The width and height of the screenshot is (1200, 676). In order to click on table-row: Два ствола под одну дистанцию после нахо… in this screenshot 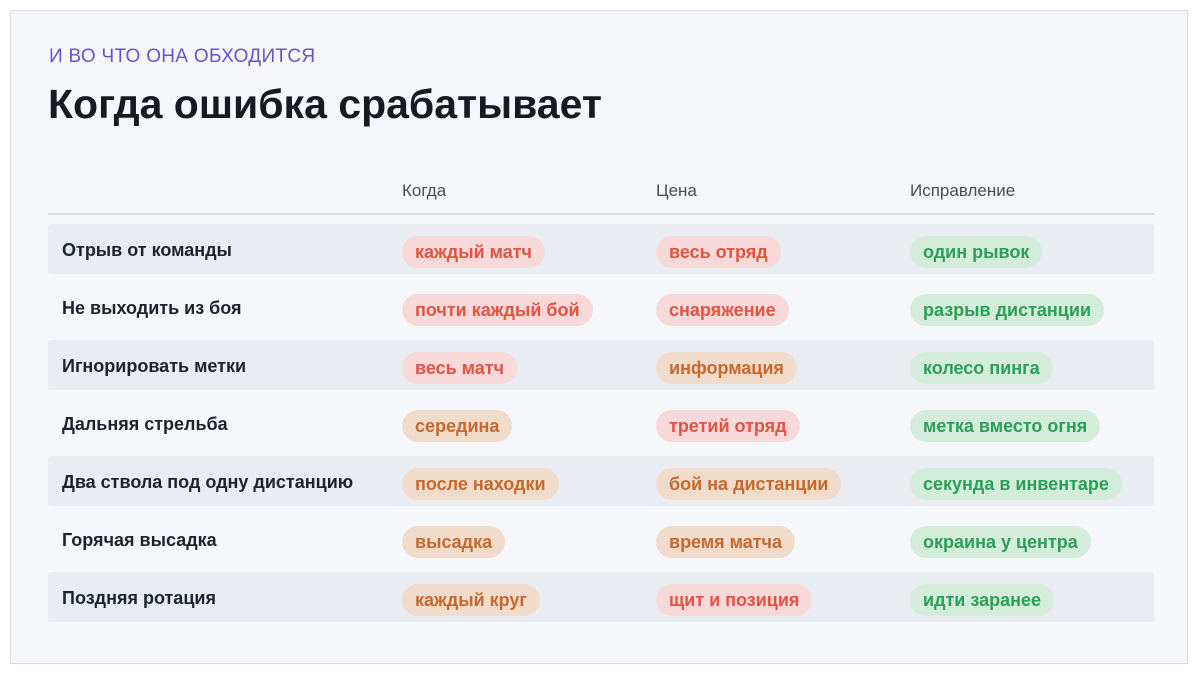, I will do `click(601, 481)`.